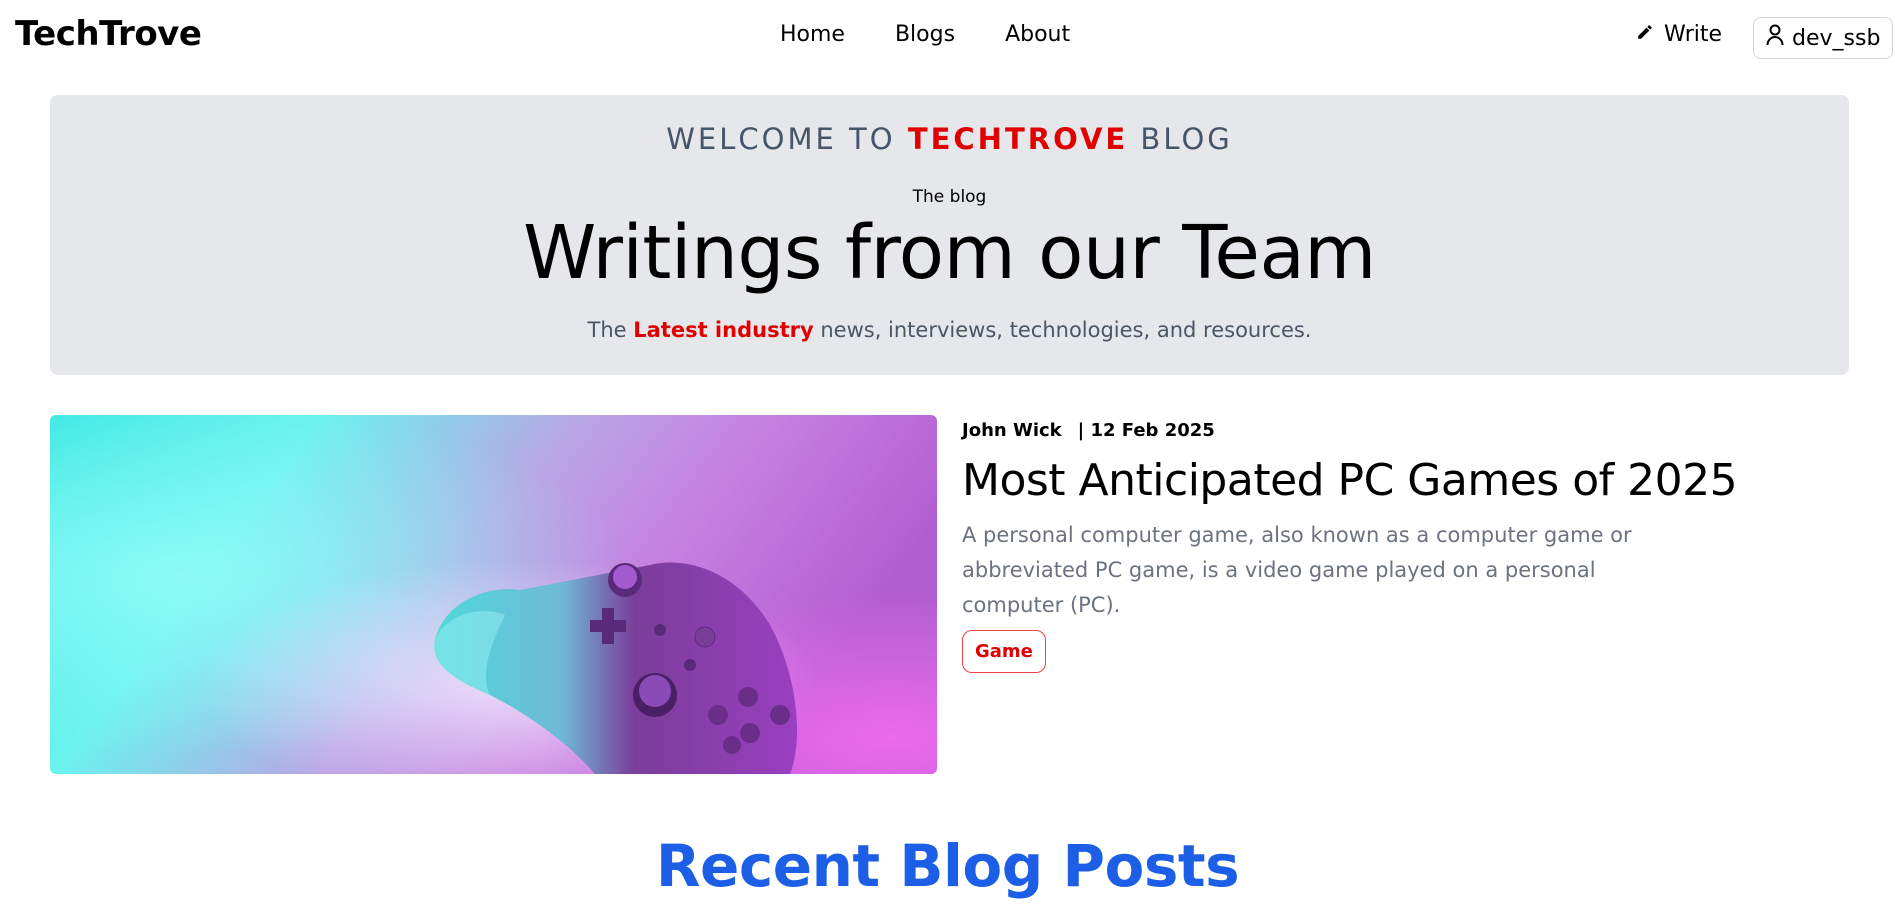 This screenshot has height=916, width=1895. I want to click on user-icon, so click(1775, 38).